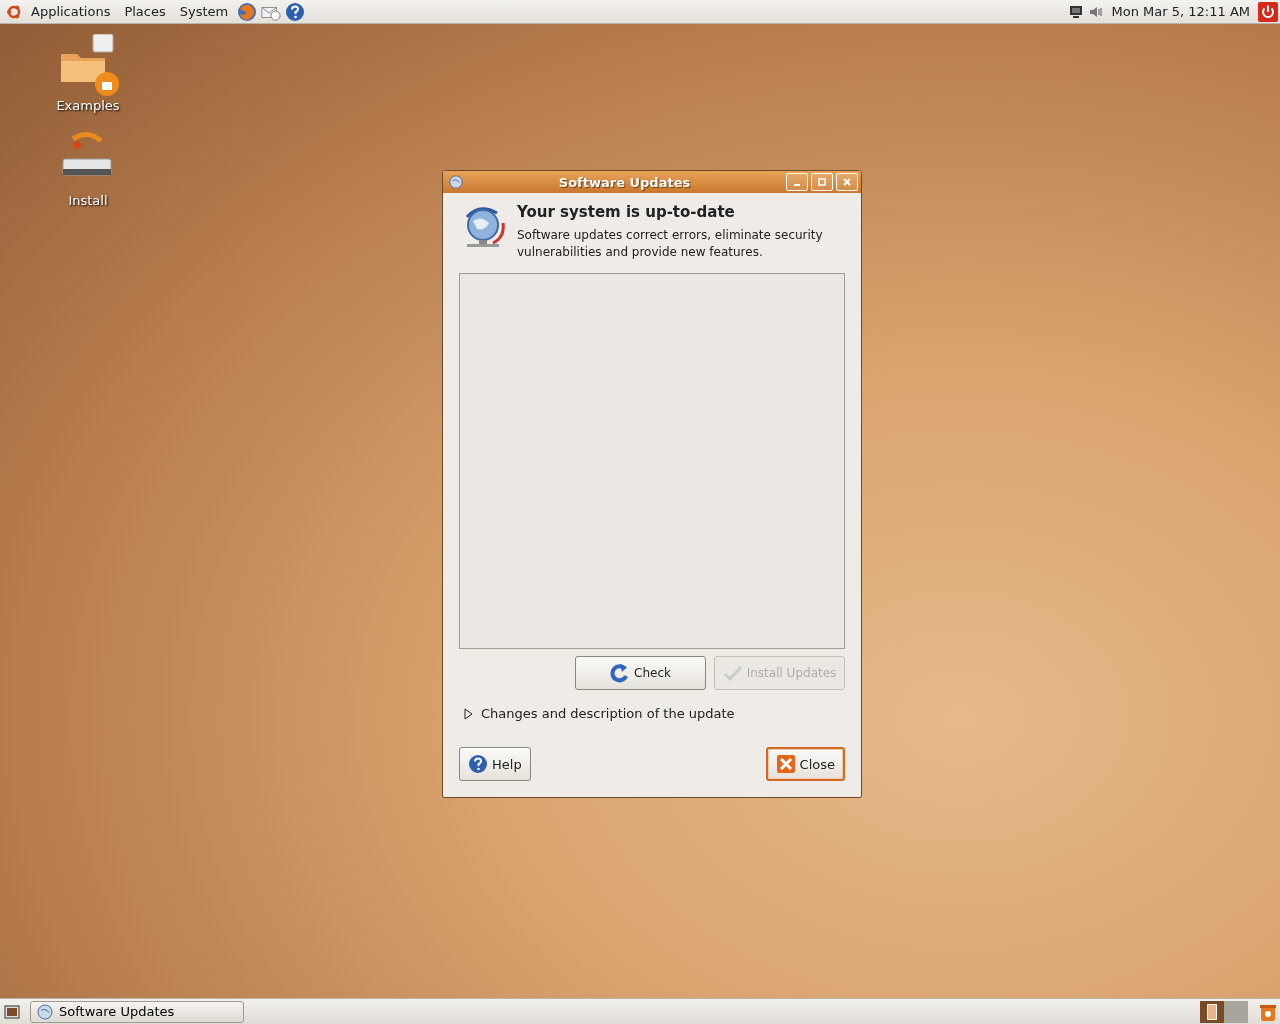 The width and height of the screenshot is (1280, 1024). I want to click on power-icon, so click(1268, 11).